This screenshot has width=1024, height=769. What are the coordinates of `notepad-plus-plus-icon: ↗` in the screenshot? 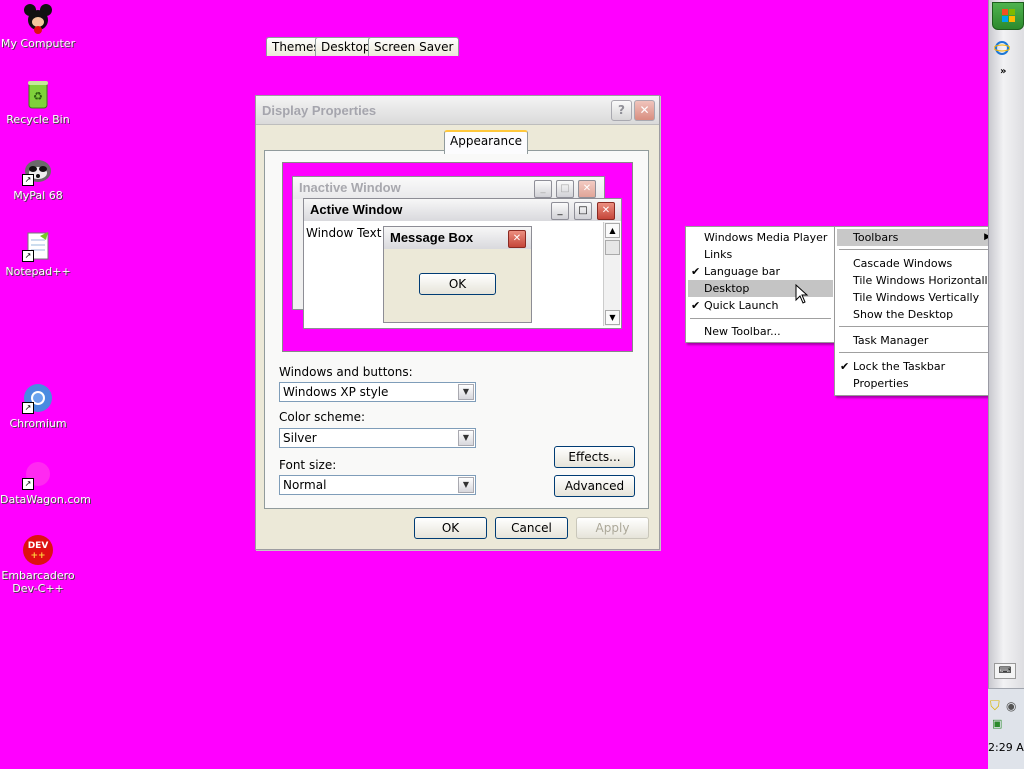 It's located at (38, 246).